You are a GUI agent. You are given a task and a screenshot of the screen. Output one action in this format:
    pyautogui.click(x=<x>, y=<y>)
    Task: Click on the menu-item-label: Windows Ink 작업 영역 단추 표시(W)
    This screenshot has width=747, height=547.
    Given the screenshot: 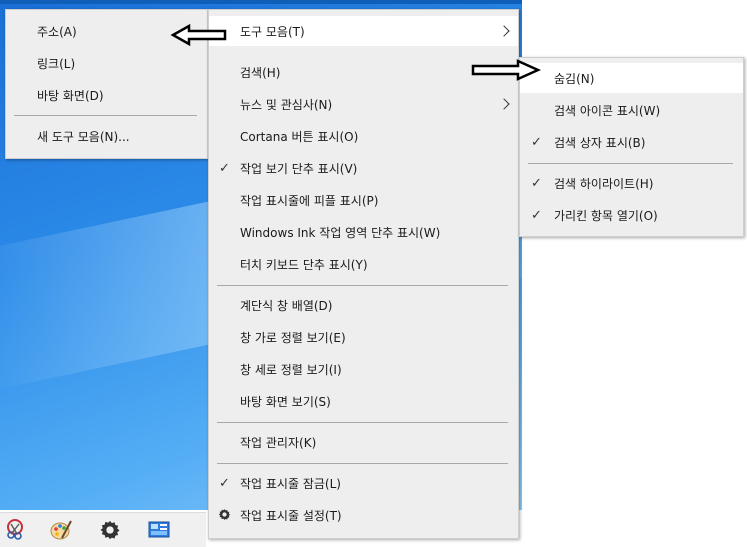 What is the action you would take?
    pyautogui.click(x=340, y=232)
    